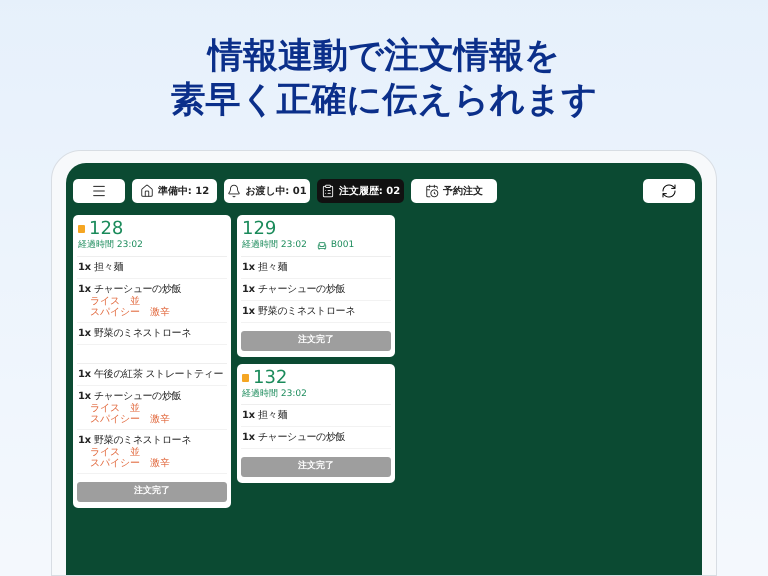 The width and height of the screenshot is (768, 576). I want to click on menu-button, so click(99, 191).